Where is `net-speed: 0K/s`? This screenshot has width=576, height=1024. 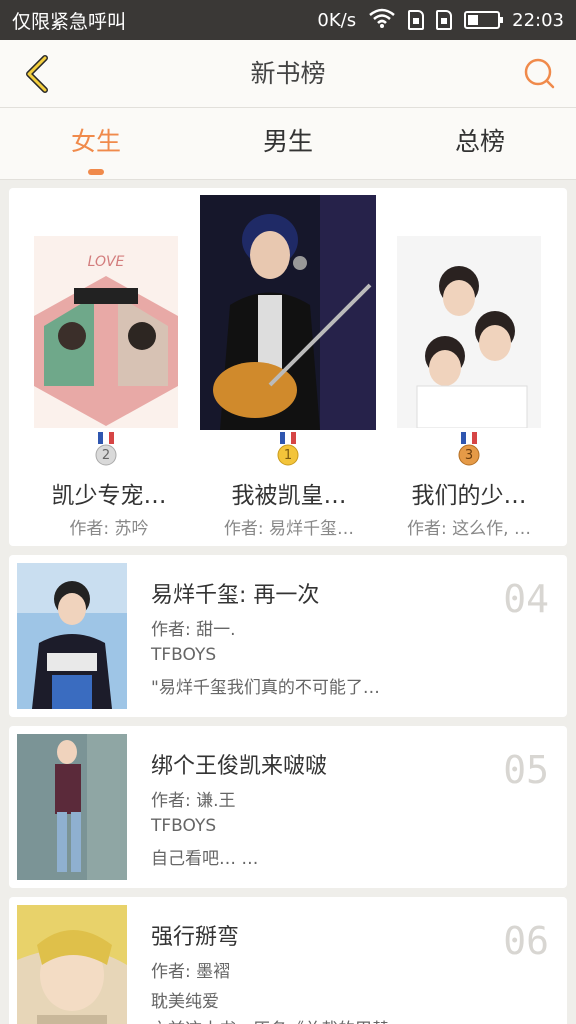 net-speed: 0K/s is located at coordinates (337, 20).